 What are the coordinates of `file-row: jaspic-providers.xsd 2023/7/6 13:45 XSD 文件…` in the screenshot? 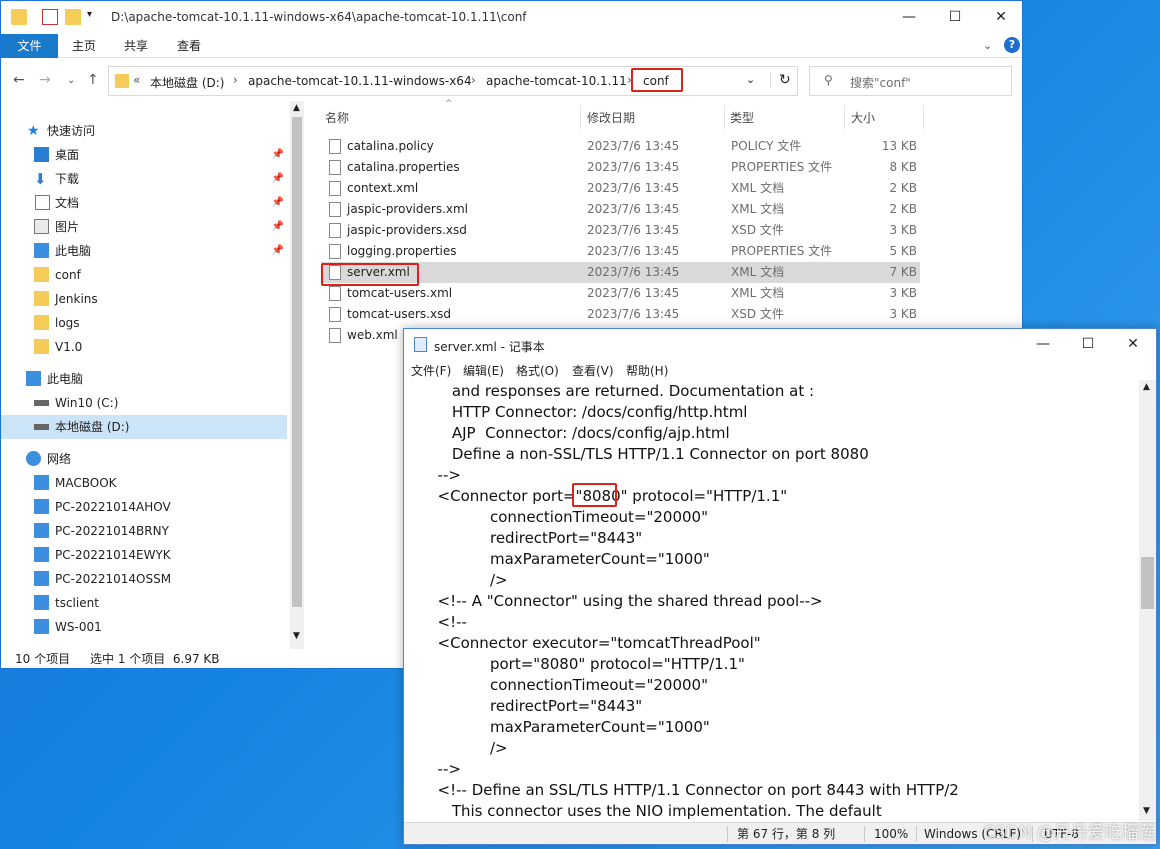 It's located at (620, 230).